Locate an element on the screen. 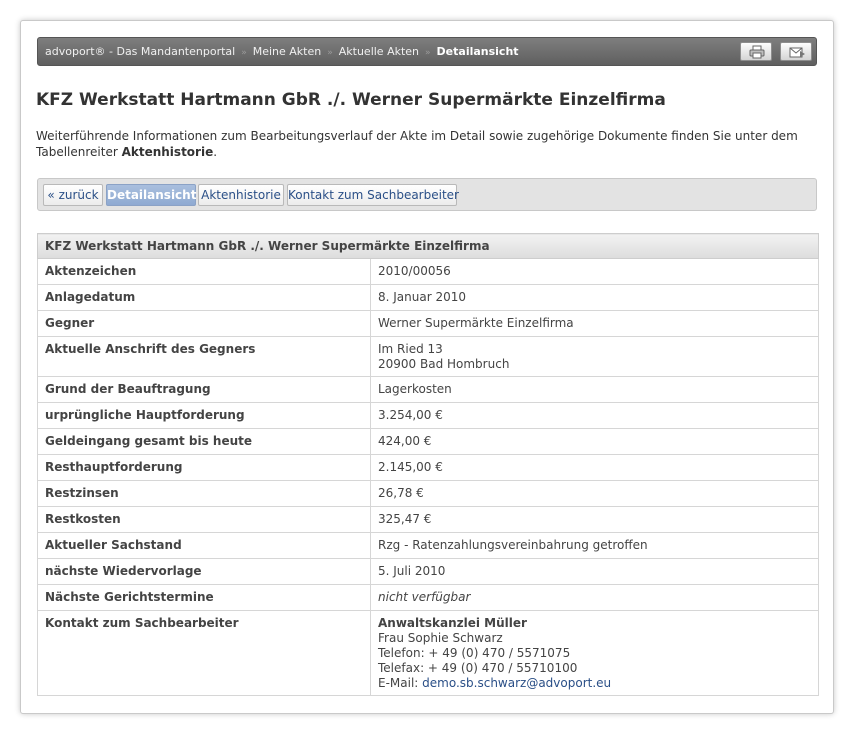 The image size is (854, 734). breadcrumb-item-portal: advoport® - Das Mandantenportal is located at coordinates (140, 51).